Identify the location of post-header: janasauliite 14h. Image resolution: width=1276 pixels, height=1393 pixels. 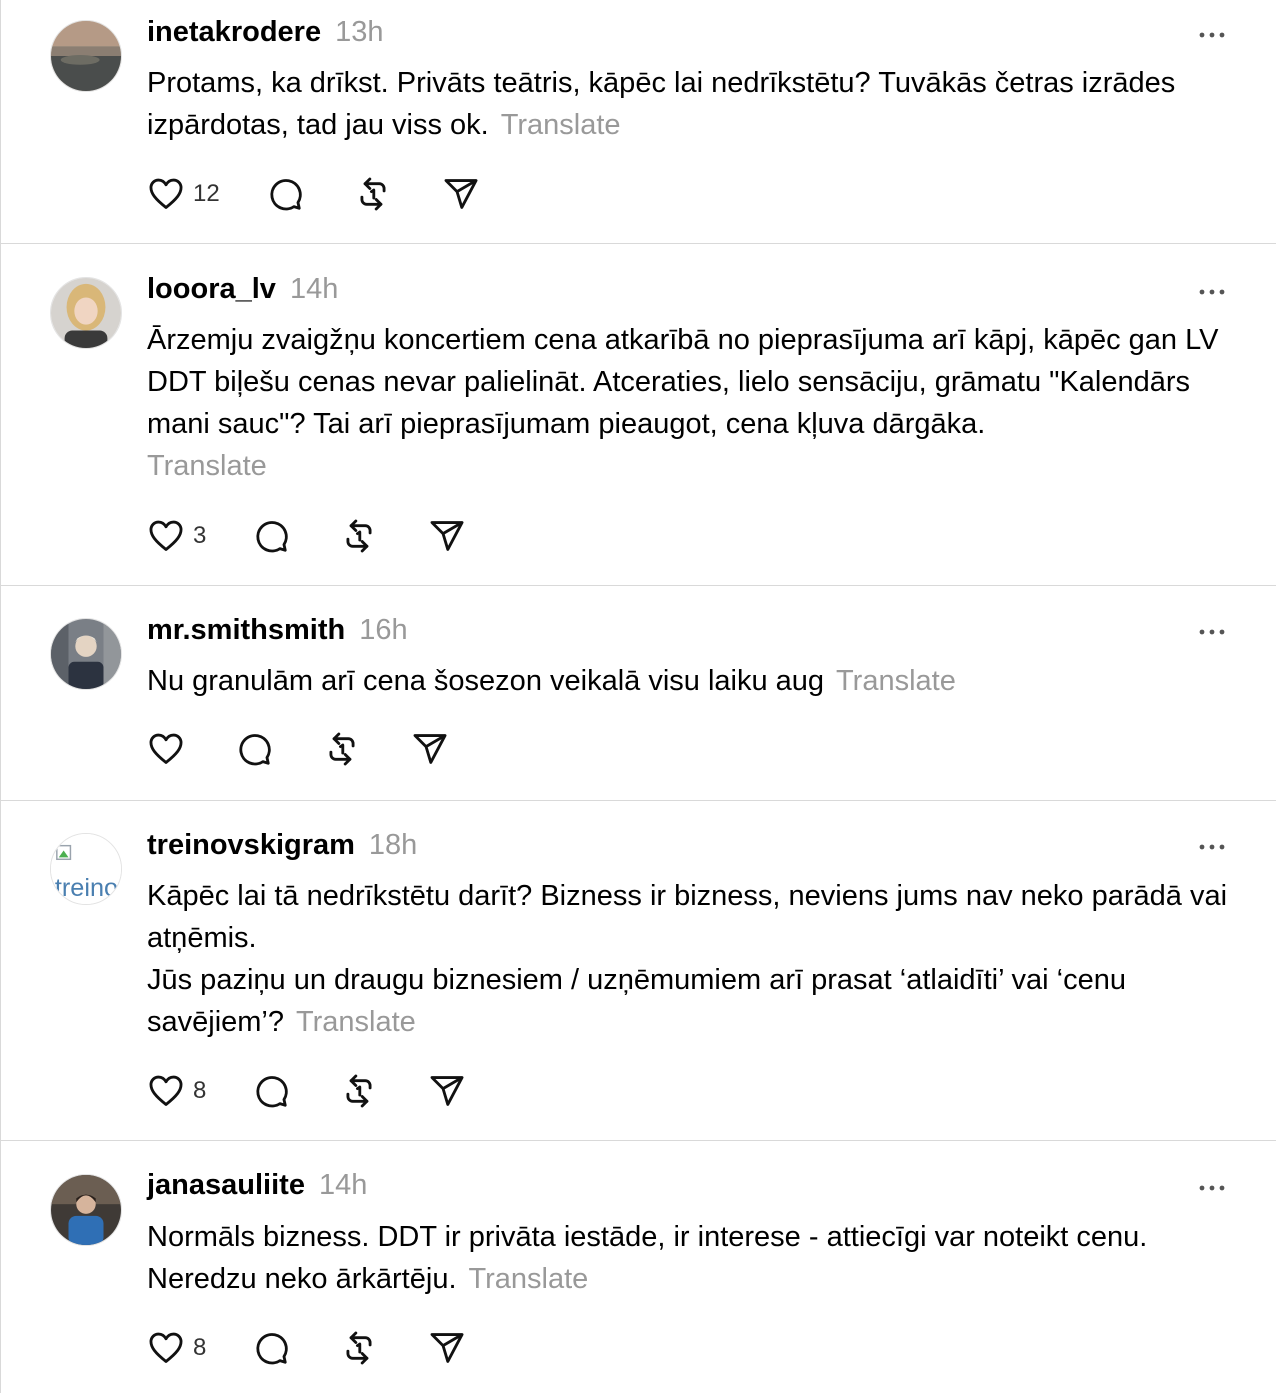
(257, 1189).